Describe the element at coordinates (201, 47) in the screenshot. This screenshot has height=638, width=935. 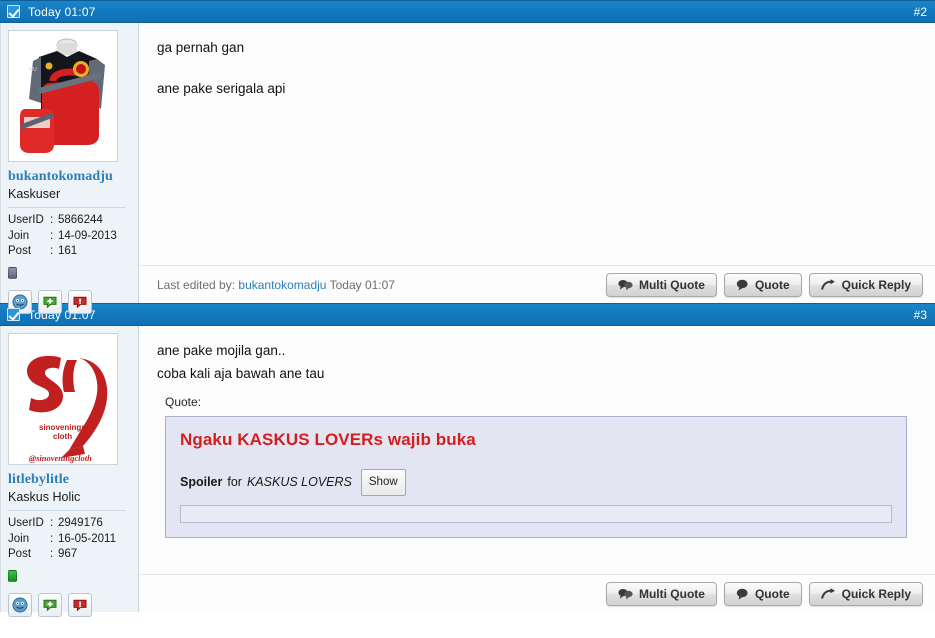
I see `post-line: ga pernah gan` at that location.